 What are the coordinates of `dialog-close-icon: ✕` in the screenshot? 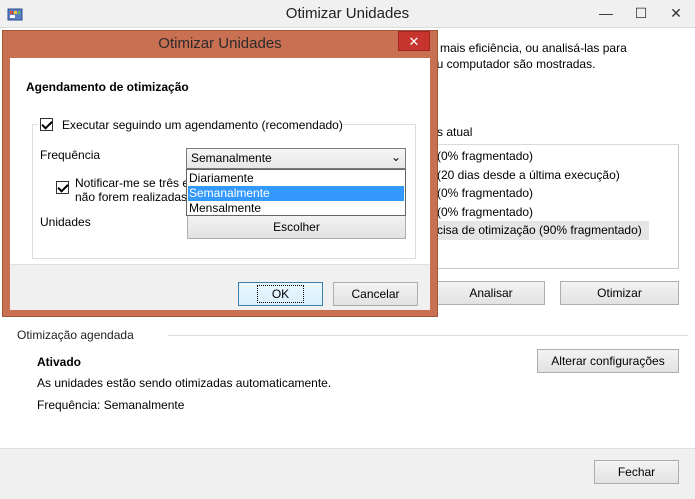 It's located at (414, 41).